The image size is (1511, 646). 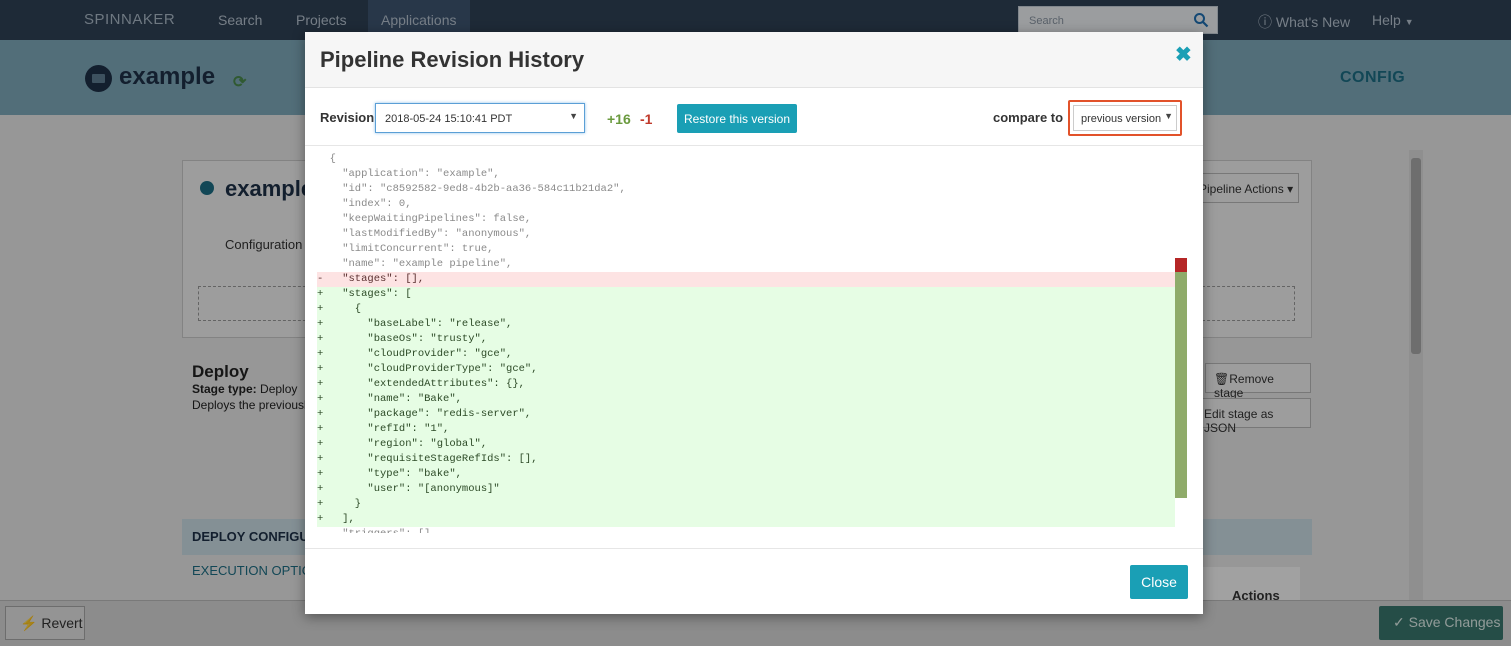 I want to click on diff-line-added: + "baseLabel": "release",, so click(x=746, y=324).